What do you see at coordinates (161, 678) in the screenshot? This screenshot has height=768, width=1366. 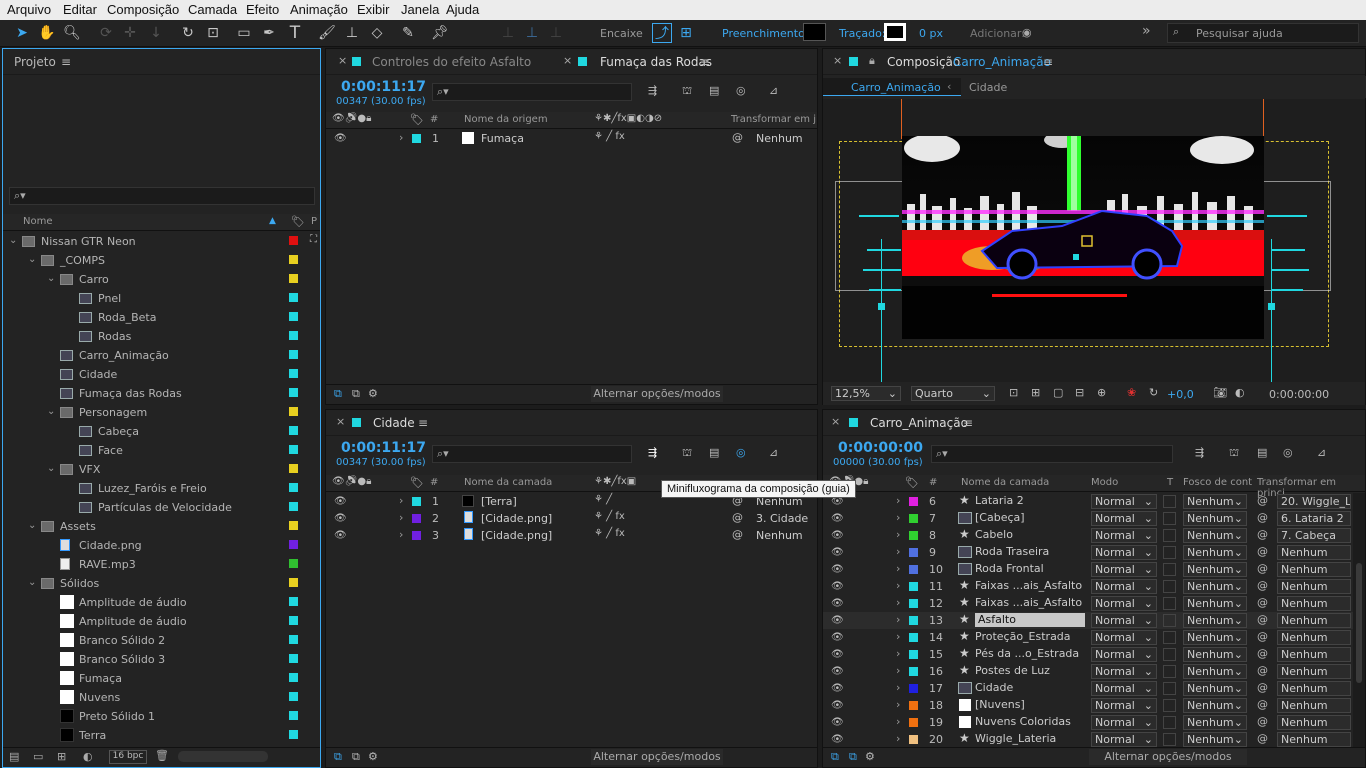 I see `project-item: Fumaça` at bounding box center [161, 678].